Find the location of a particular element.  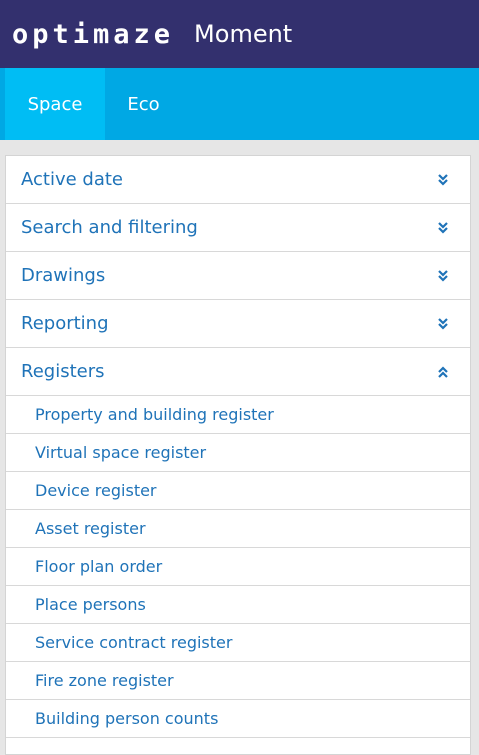

register-item-floor-plan-order: Floor plan order is located at coordinates (238, 567).